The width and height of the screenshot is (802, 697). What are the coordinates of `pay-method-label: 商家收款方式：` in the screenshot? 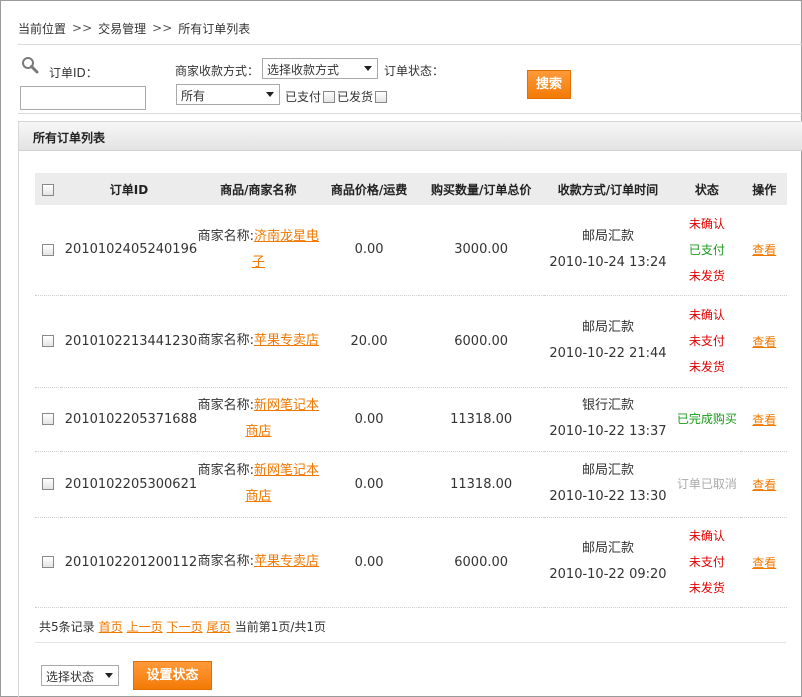 It's located at (217, 71).